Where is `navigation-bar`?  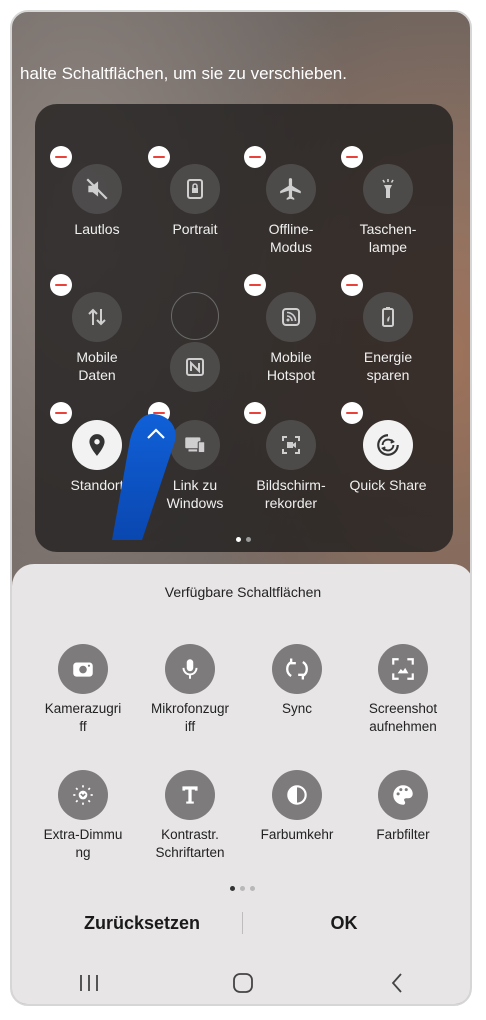
navigation-bar is located at coordinates (241, 980).